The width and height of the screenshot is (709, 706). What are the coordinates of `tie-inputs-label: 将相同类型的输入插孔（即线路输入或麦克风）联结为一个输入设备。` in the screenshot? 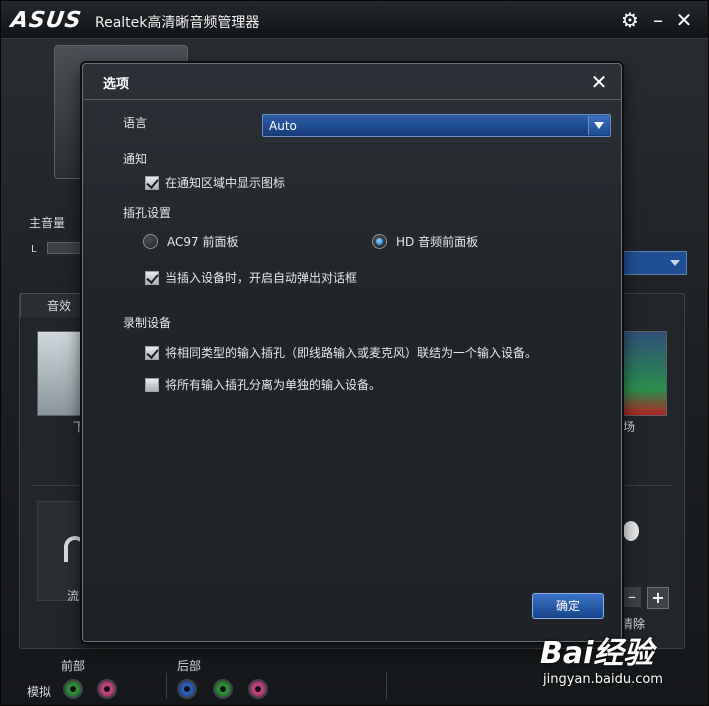 It's located at (351, 353).